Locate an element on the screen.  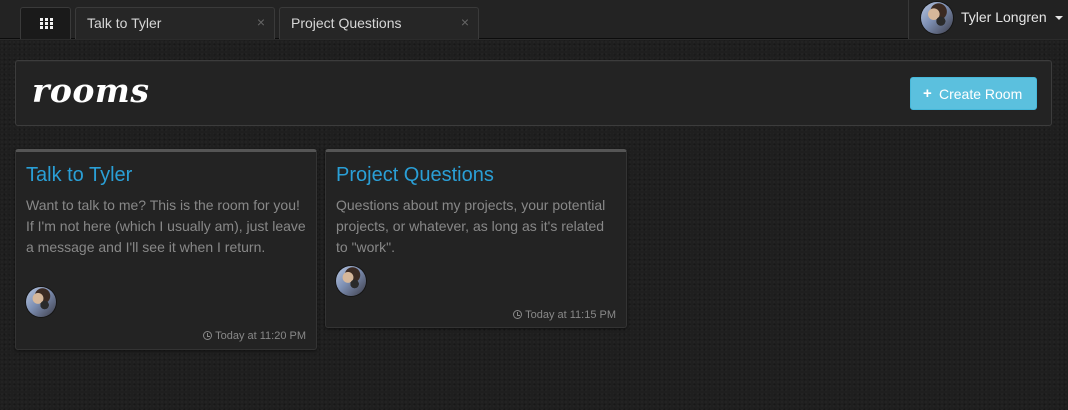
tab-label: Project Questions is located at coordinates (346, 23).